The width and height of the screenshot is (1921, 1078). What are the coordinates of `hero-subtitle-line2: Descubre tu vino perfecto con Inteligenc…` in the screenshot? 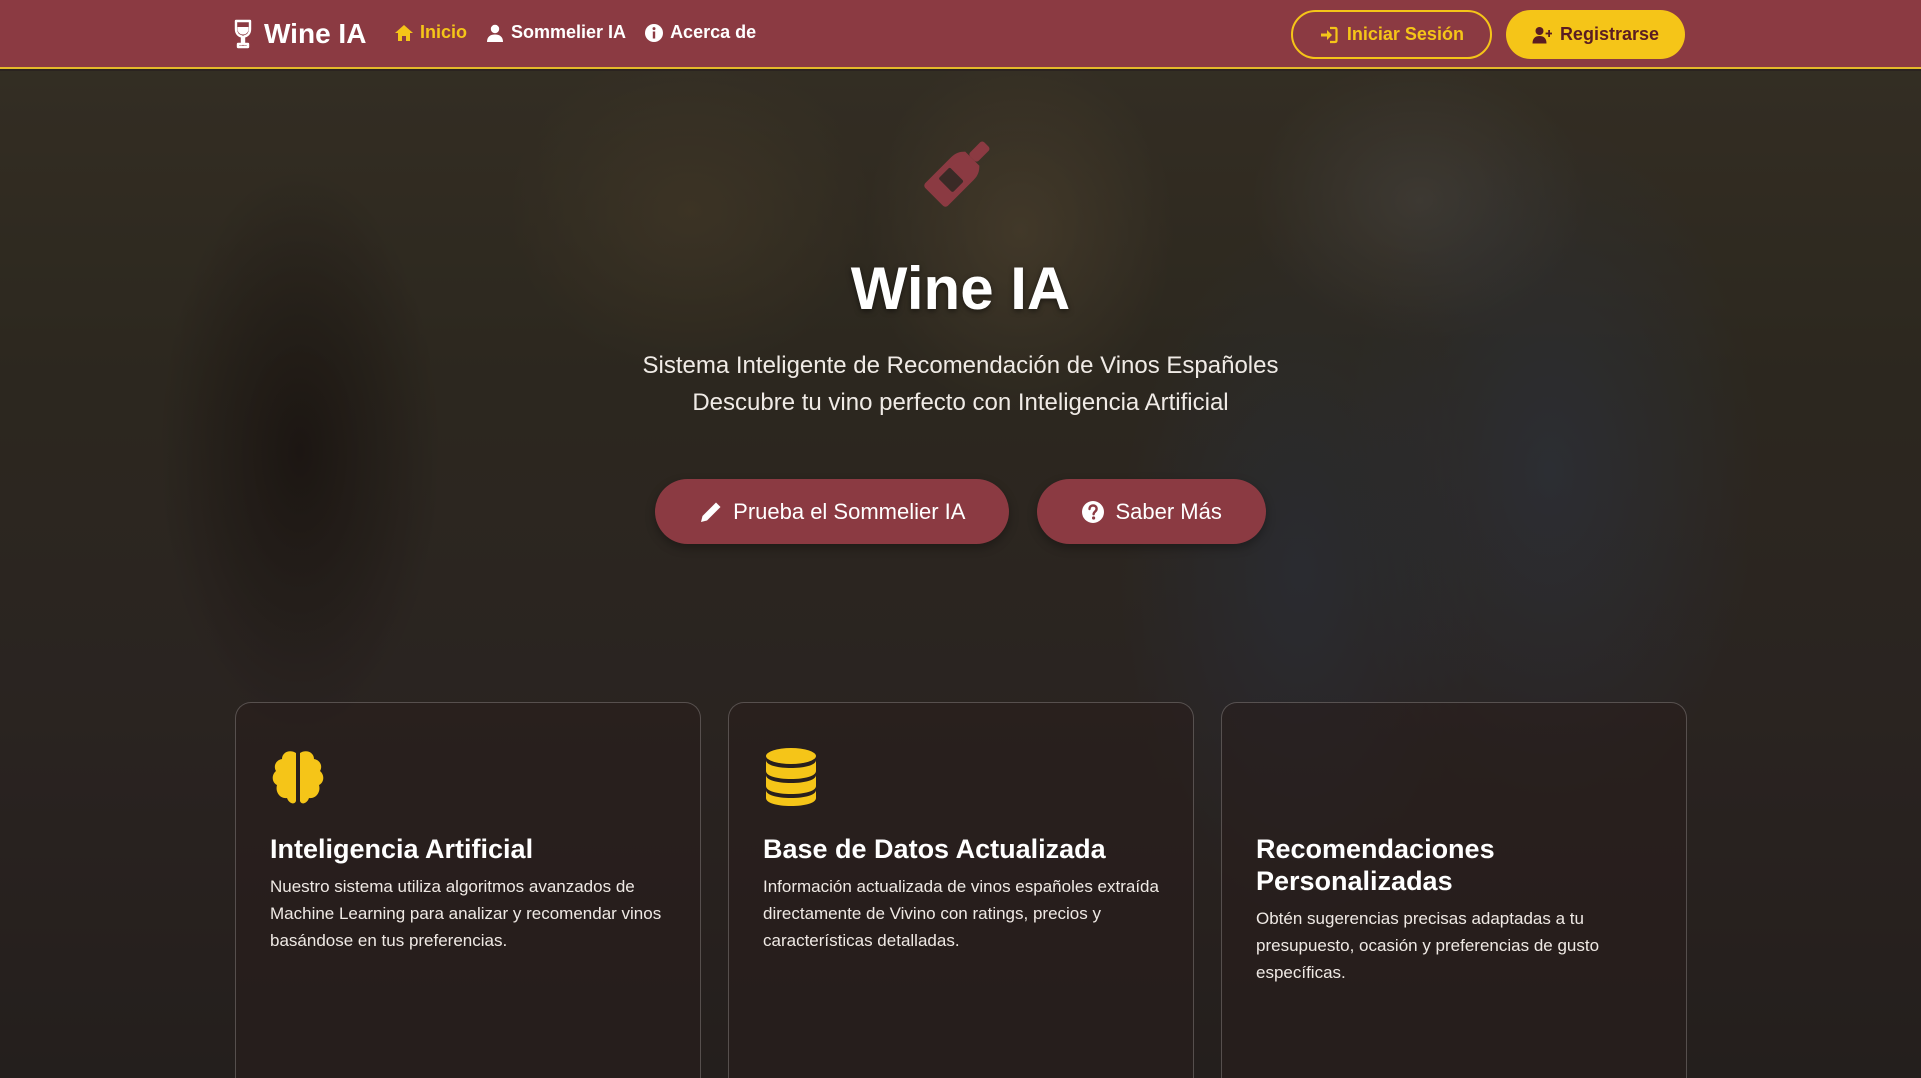 It's located at (960, 402).